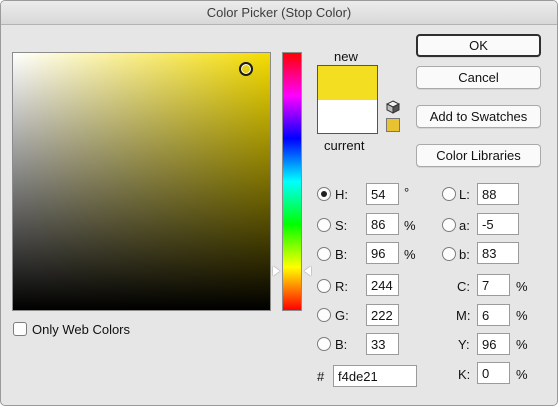 This screenshot has height=406, width=558. I want to click on cyan-label: C:, so click(463, 286).